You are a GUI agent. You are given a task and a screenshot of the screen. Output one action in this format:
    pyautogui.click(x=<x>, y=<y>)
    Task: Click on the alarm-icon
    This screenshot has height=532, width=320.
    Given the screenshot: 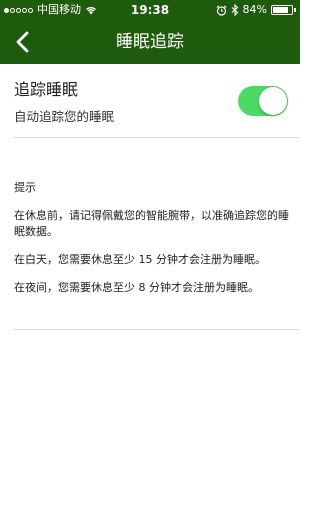 What is the action you would take?
    pyautogui.click(x=221, y=10)
    